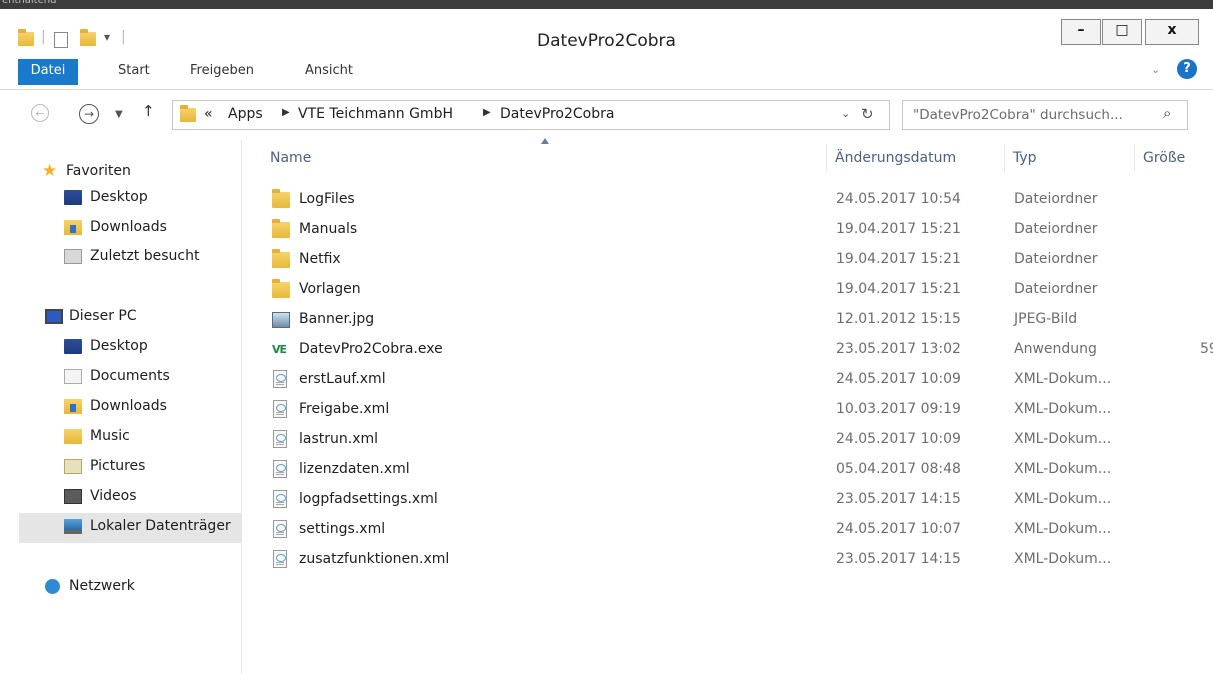  I want to click on music-icon, so click(73, 436).